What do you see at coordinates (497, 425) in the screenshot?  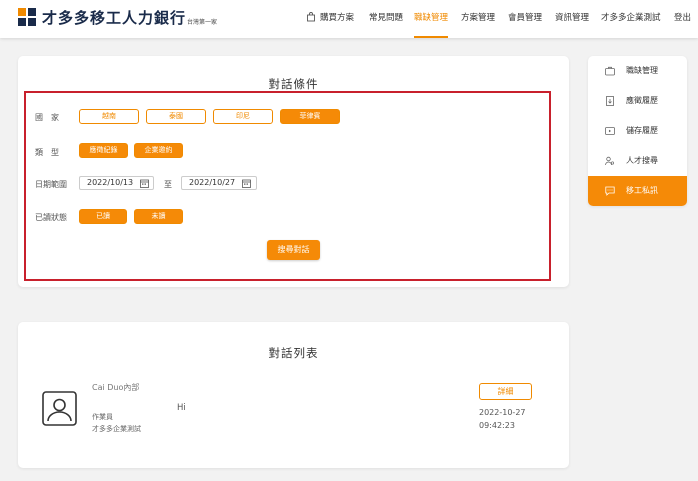 I see `message-time: 09:42:23` at bounding box center [497, 425].